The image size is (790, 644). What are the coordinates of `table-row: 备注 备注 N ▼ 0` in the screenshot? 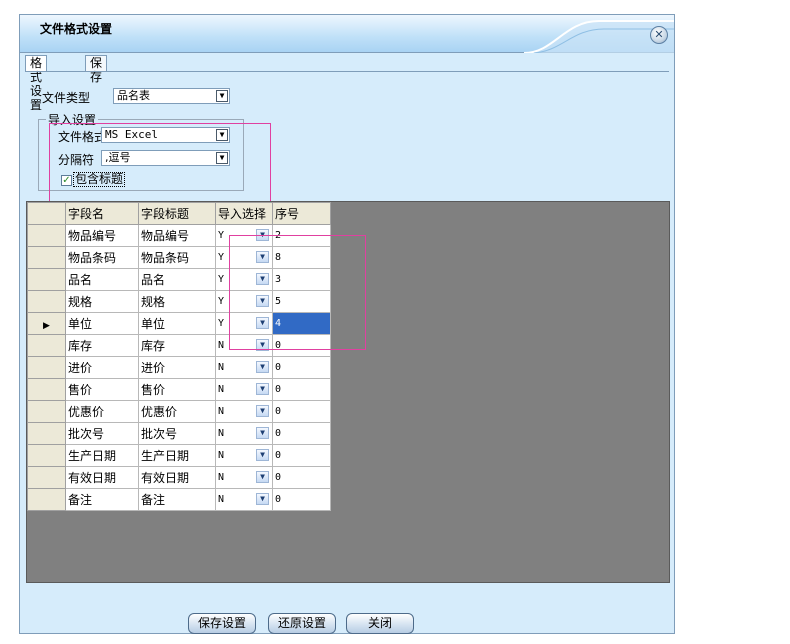 It's located at (179, 499).